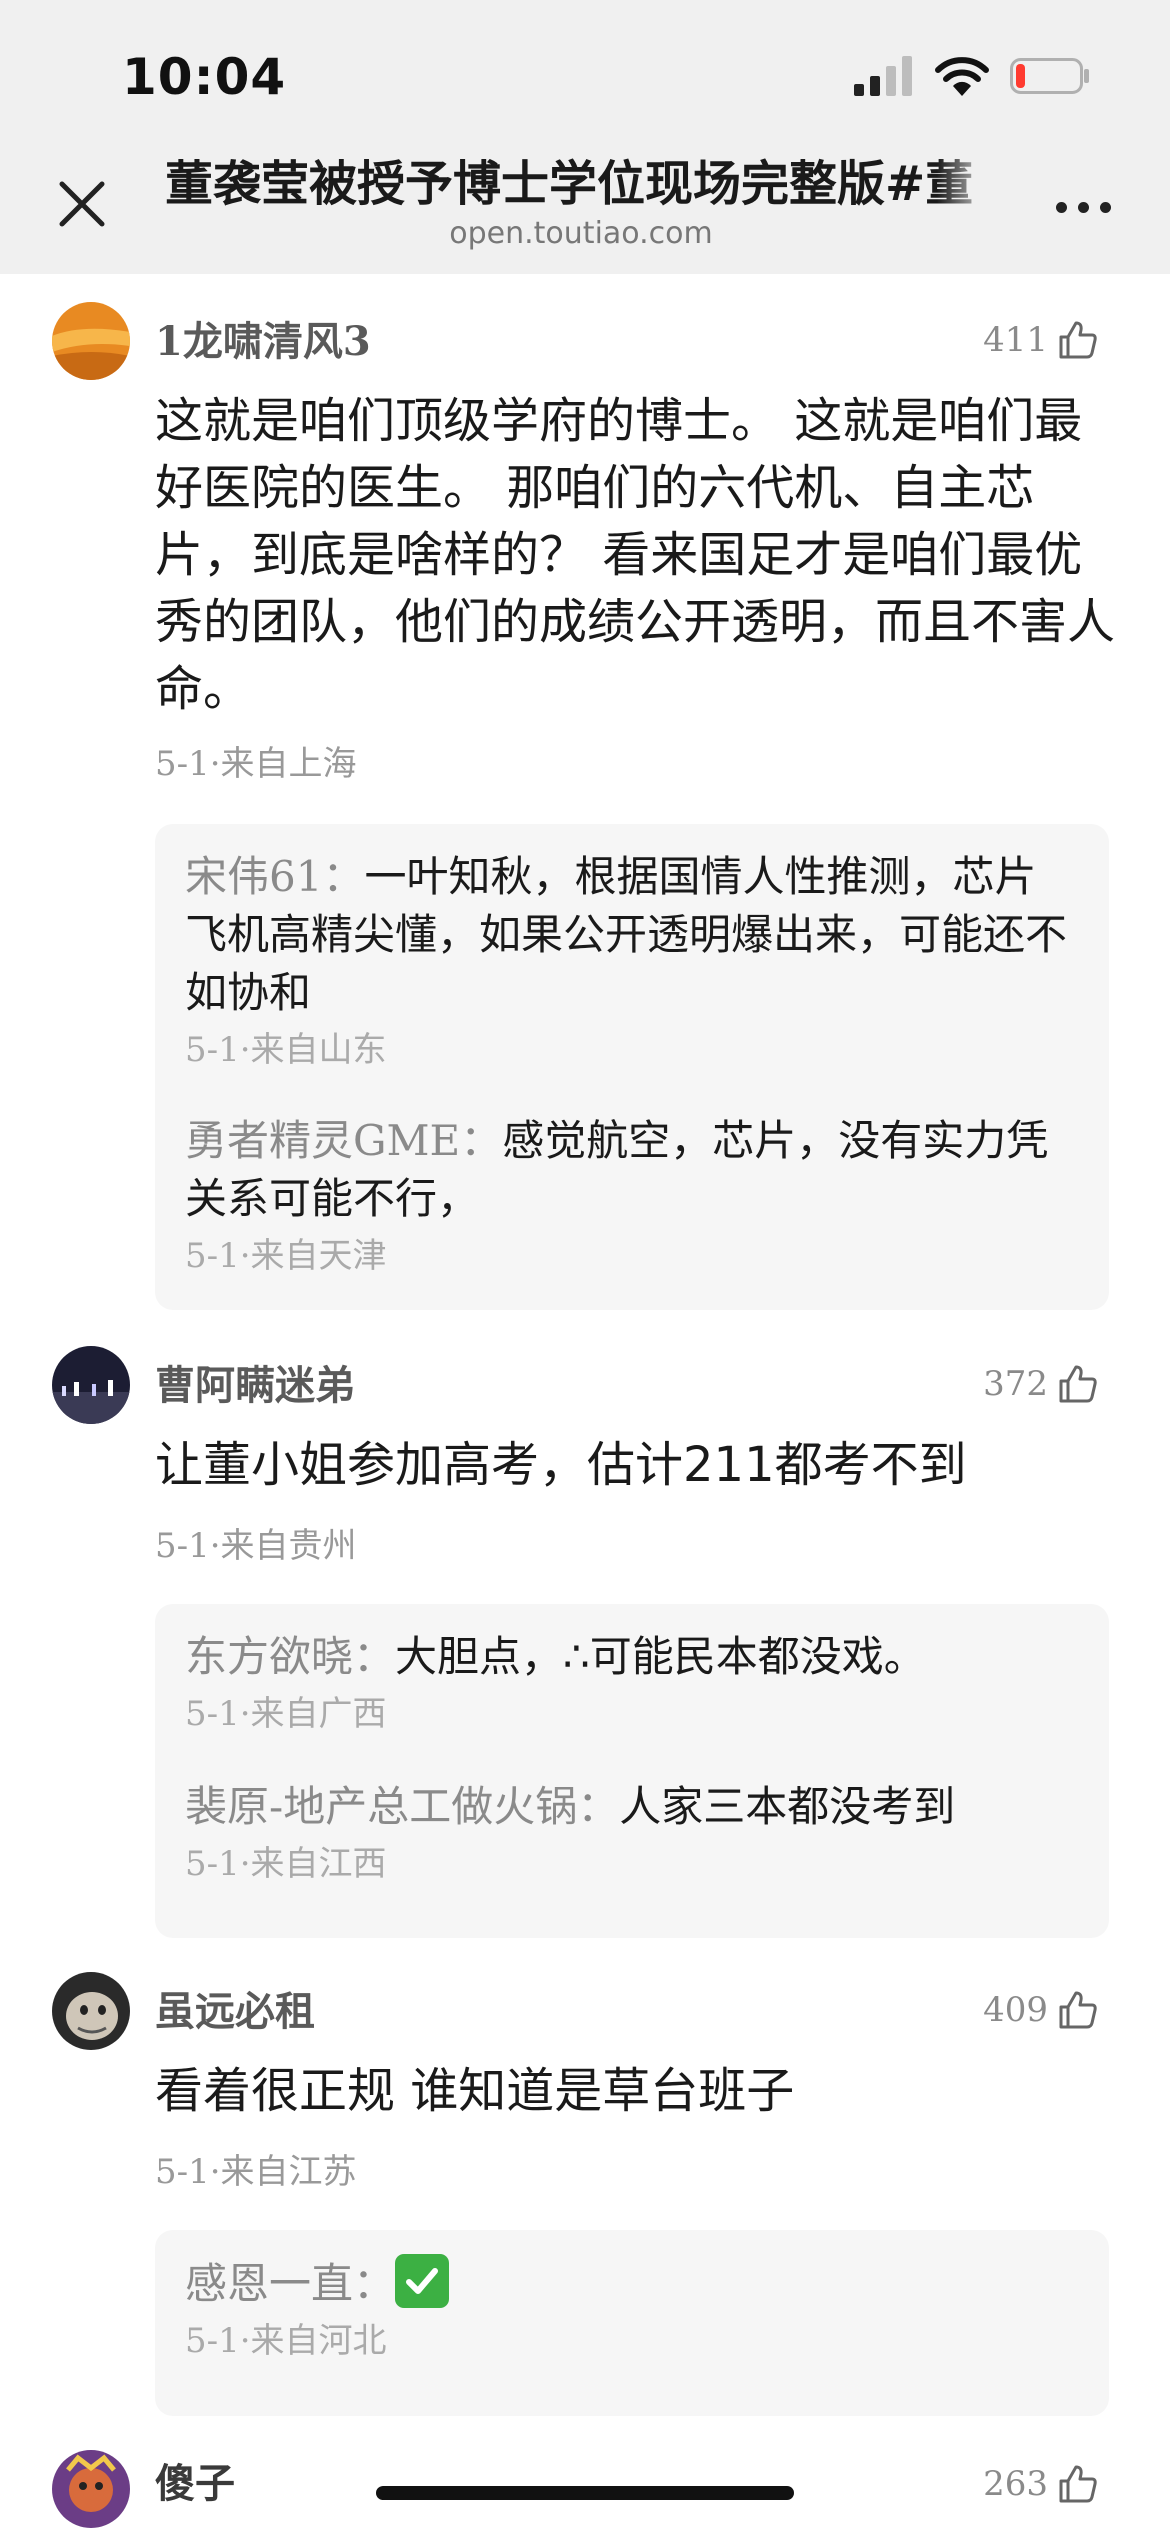 The height and width of the screenshot is (2532, 1170). What do you see at coordinates (585, 137) in the screenshot?
I see `top-header: 10:04 董袭莹被授予博士学位现场完整版#董 open.toutiao.com` at bounding box center [585, 137].